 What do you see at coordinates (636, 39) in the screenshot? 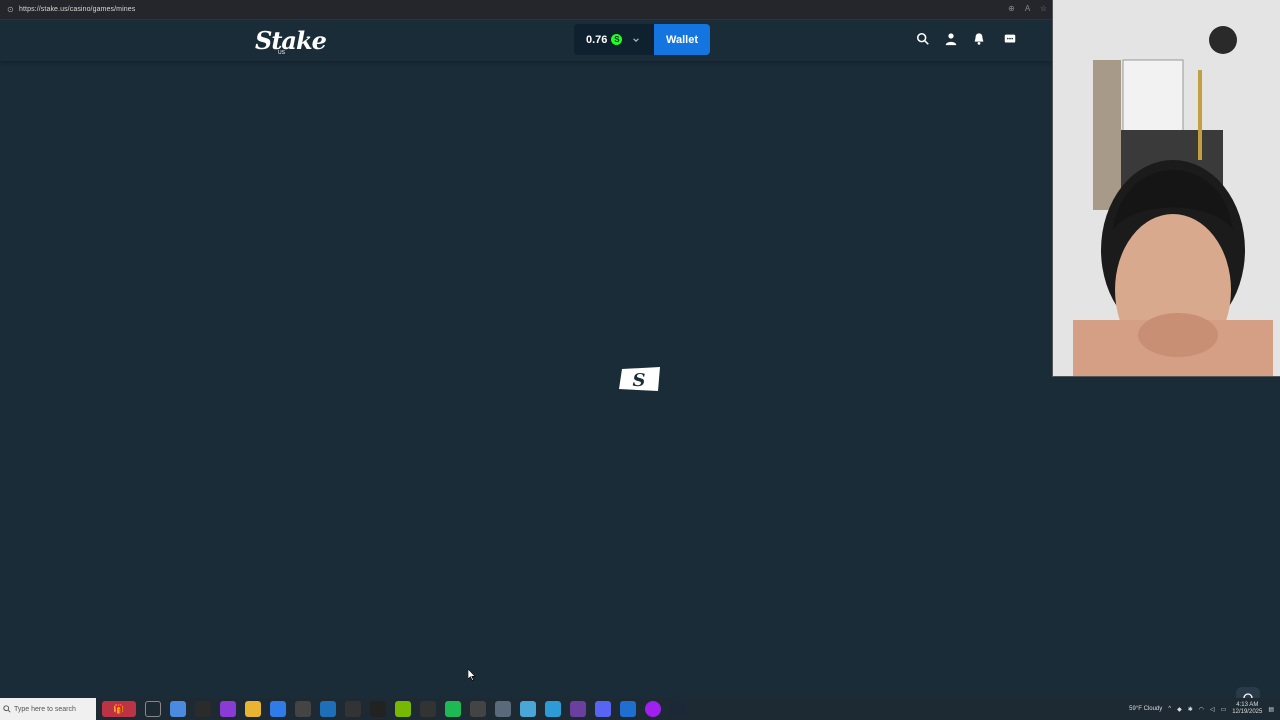
I see `chevron-down-icon` at bounding box center [636, 39].